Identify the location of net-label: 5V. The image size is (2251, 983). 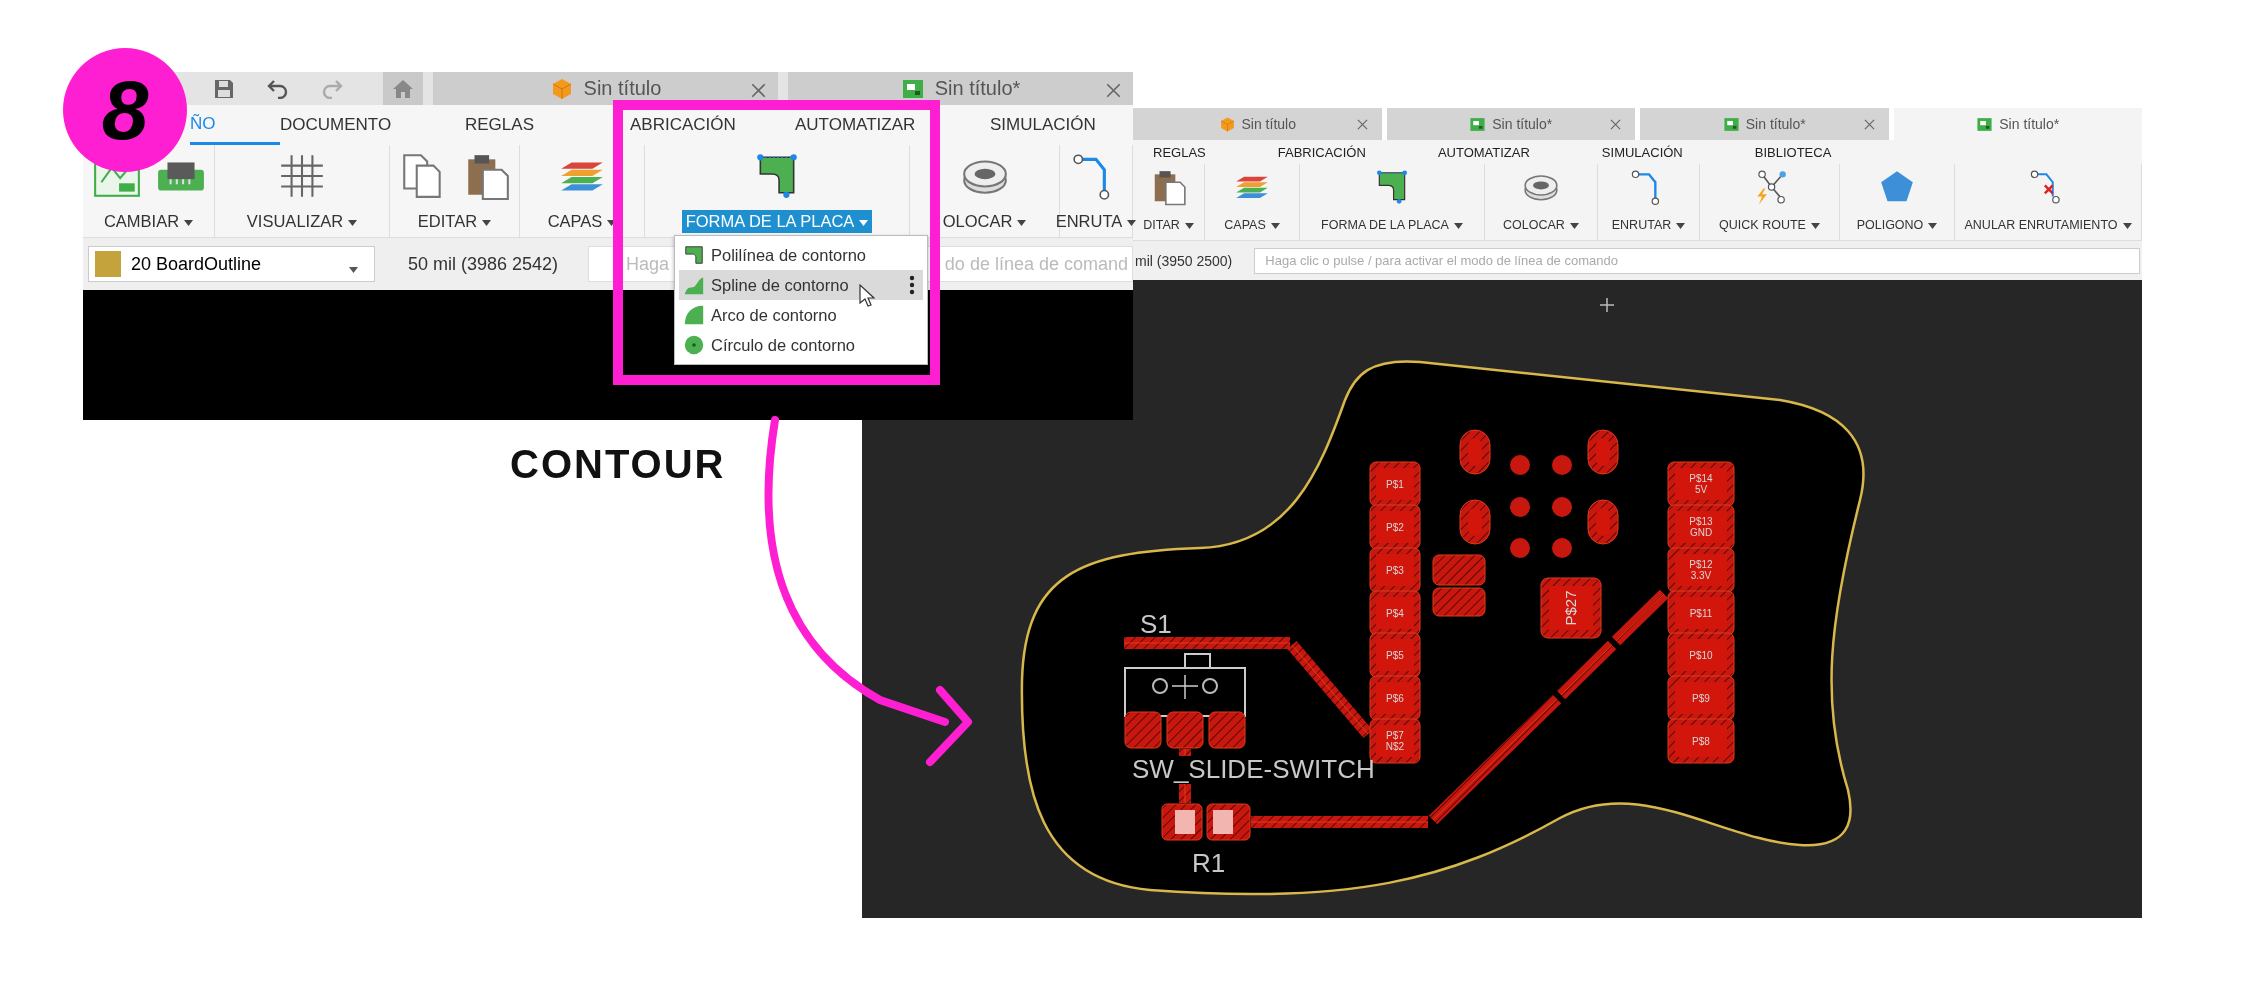
(1701, 489).